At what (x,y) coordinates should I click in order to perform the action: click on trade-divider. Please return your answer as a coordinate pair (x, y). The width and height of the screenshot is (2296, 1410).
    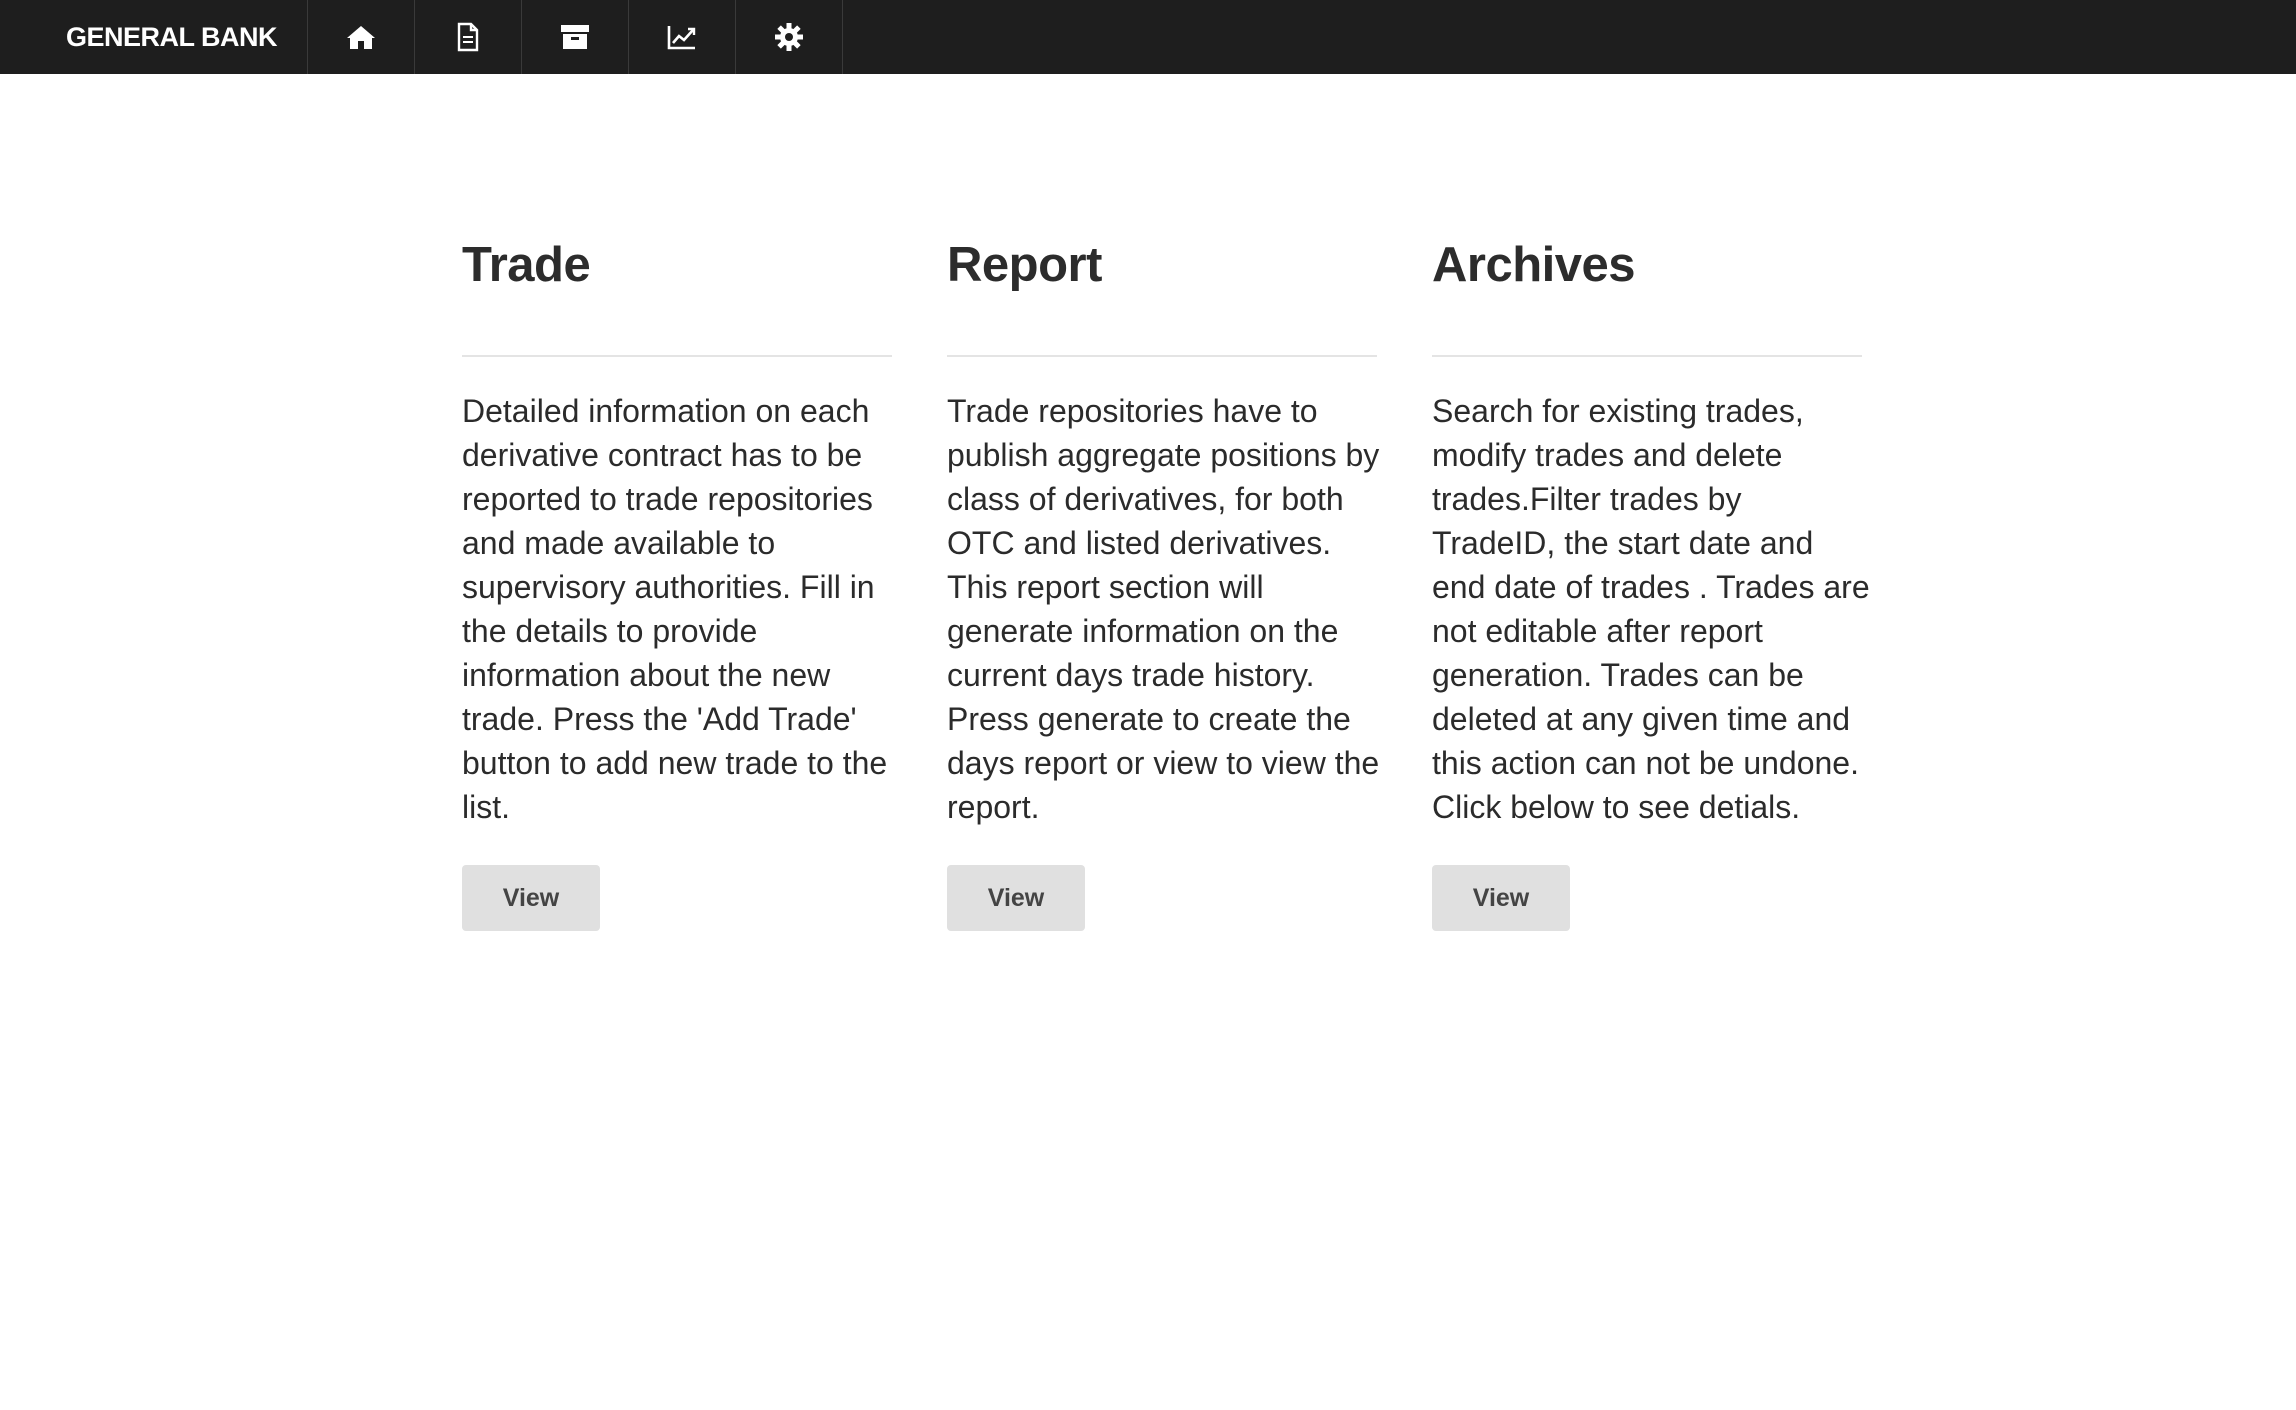
    Looking at the image, I should click on (677, 356).